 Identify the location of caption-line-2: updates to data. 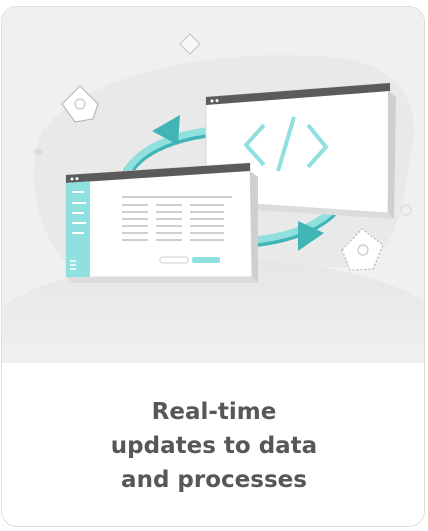
(214, 446).